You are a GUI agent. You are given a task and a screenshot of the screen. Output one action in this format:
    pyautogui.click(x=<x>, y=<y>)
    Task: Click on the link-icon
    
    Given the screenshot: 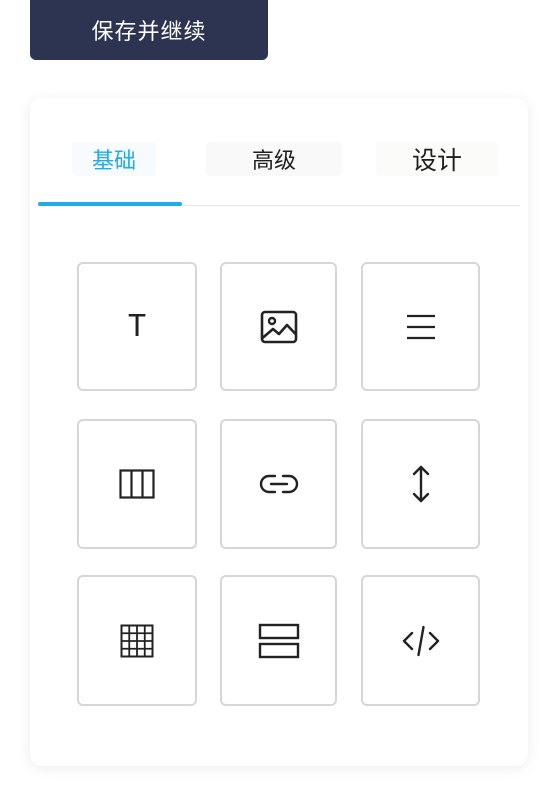 What is the action you would take?
    pyautogui.click(x=279, y=484)
    